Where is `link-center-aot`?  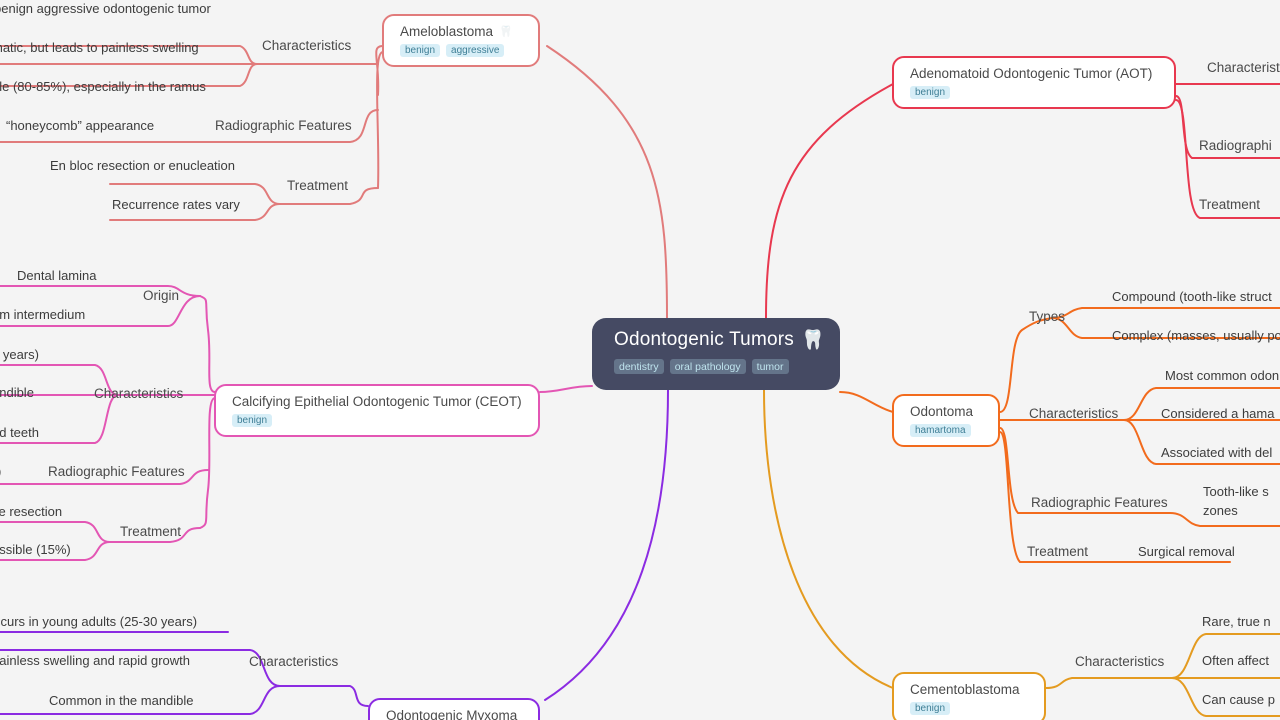
link-center-aot is located at coordinates (829, 201).